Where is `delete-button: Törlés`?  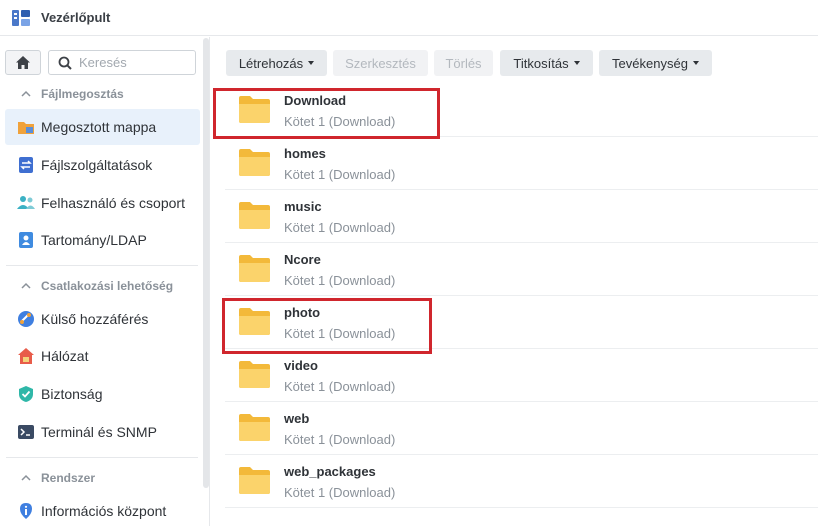
delete-button: Törlés is located at coordinates (463, 63).